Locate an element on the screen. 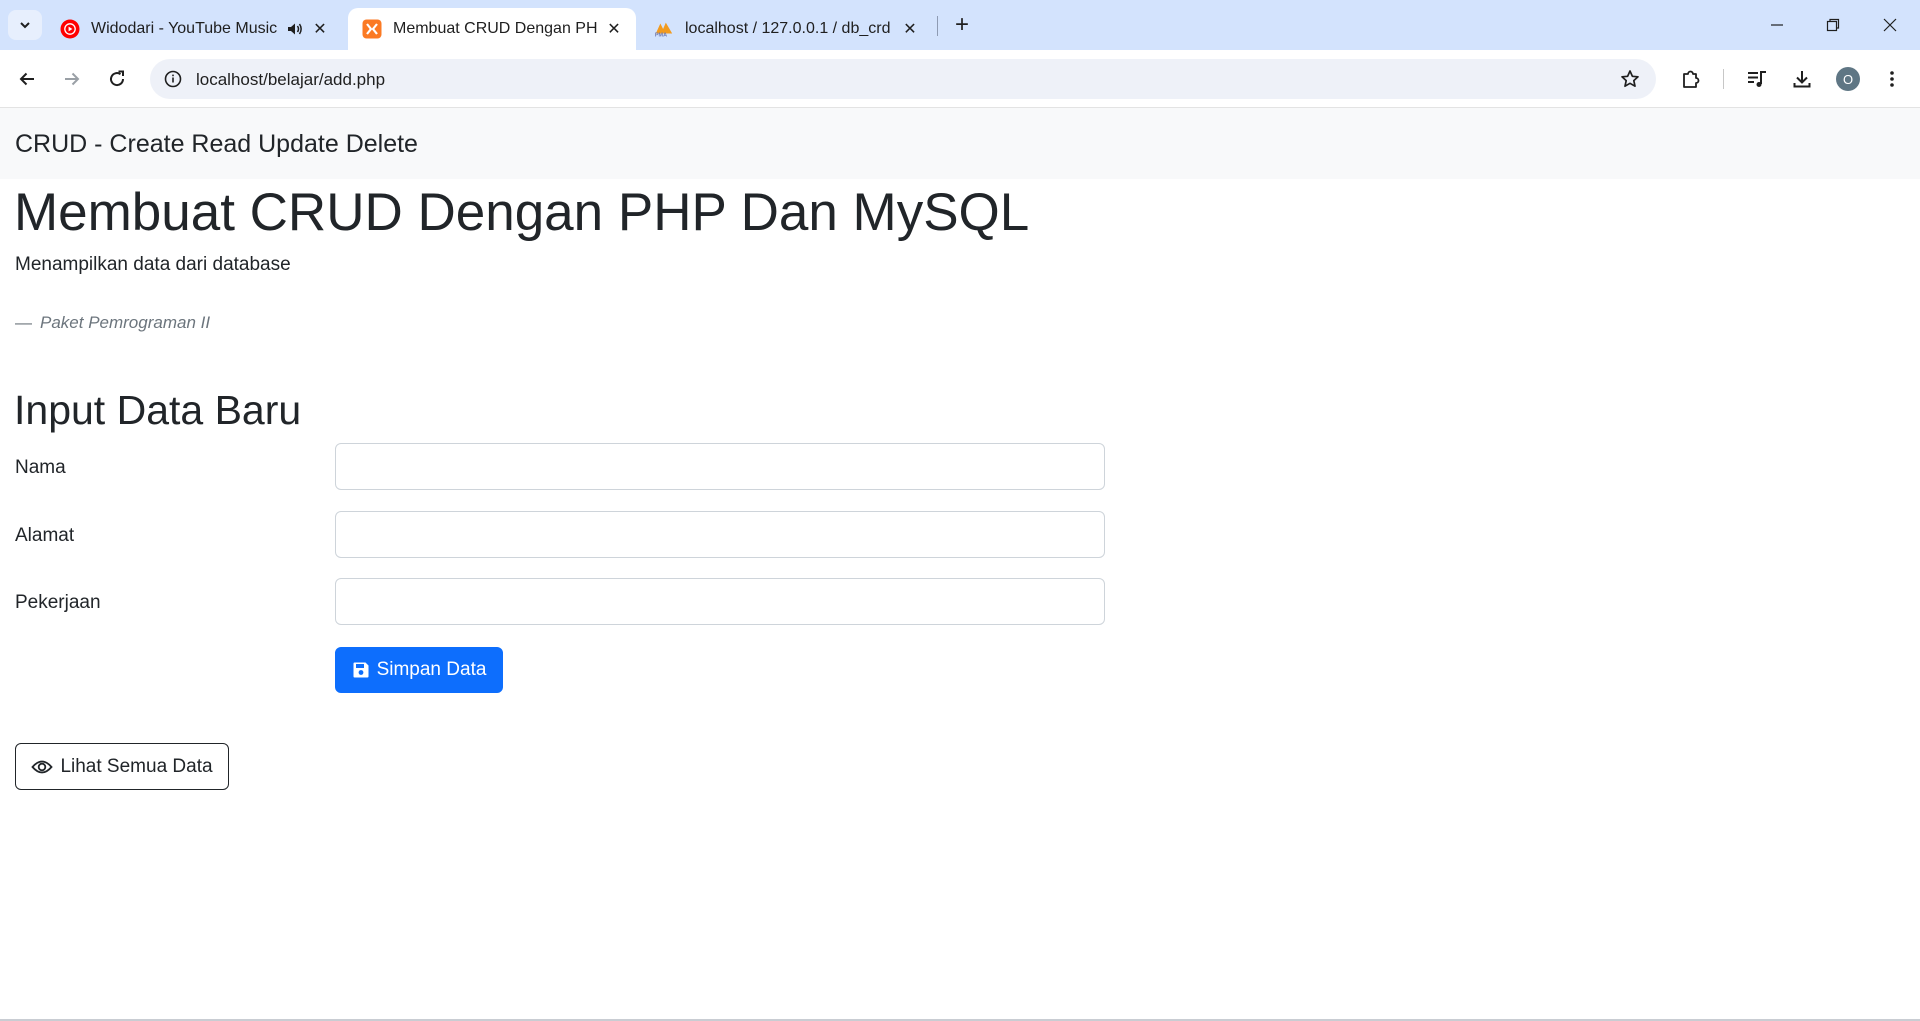 The image size is (1920, 1021). tab-separator is located at coordinates (937, 26).